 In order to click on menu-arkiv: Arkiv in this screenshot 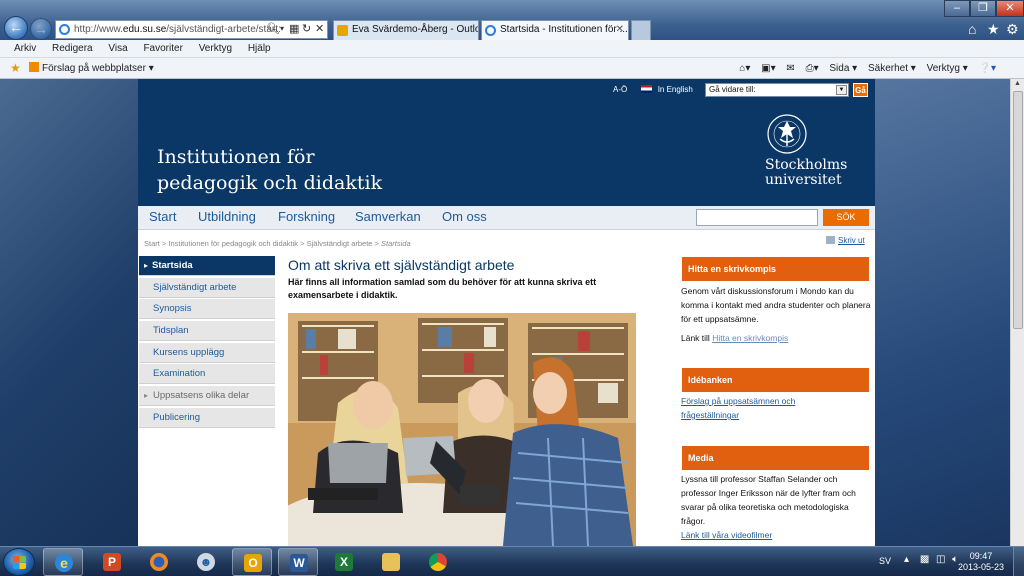, I will do `click(25, 48)`.